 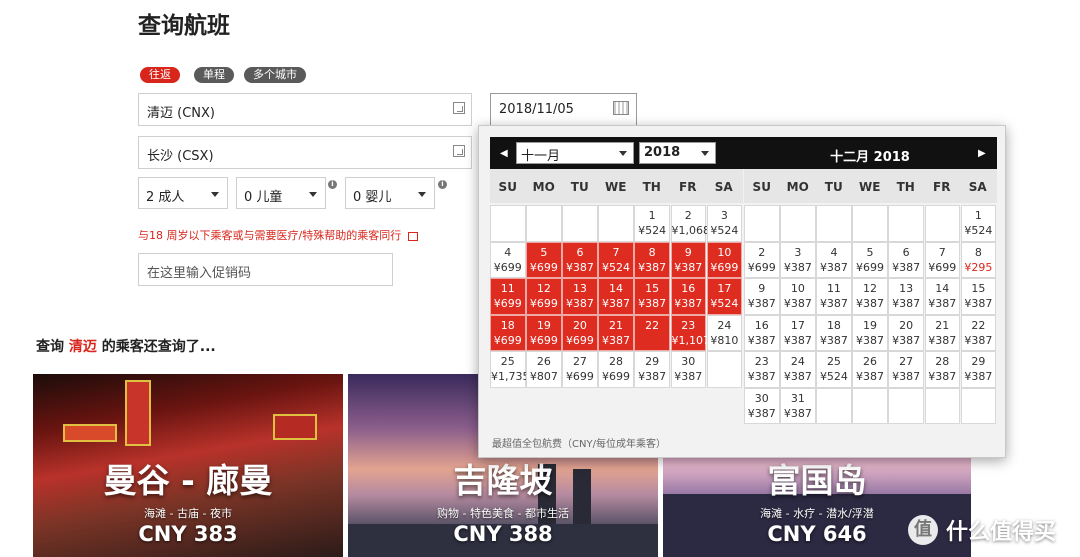 I want to click on chevron-down-icon, so click(x=623, y=153).